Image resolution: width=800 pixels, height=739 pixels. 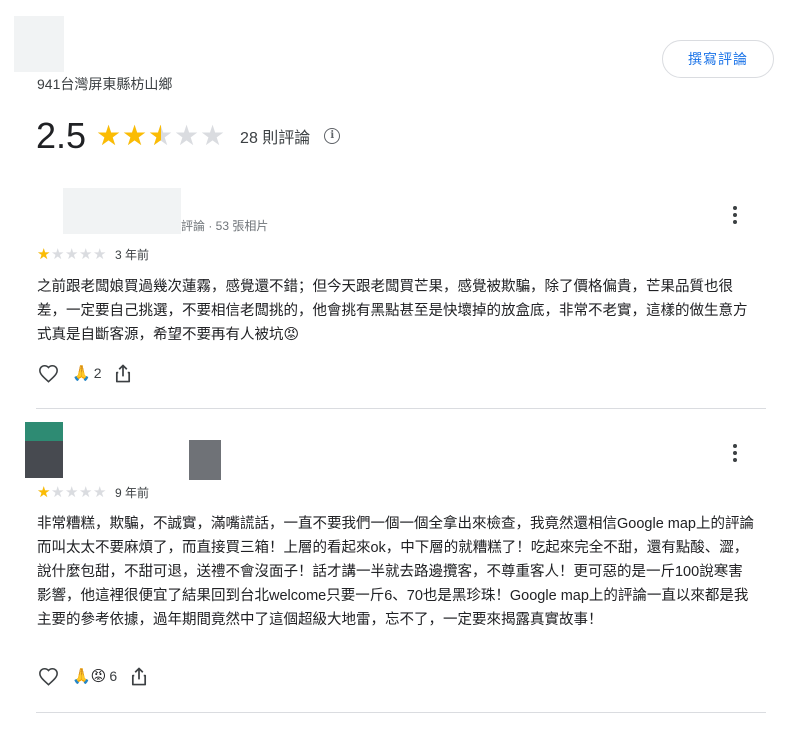 I want to click on rating-summary: 2.5 ★ ★ ★ ★ ★ ★ ★ ★ 28 則評論 i, so click(x=188, y=136).